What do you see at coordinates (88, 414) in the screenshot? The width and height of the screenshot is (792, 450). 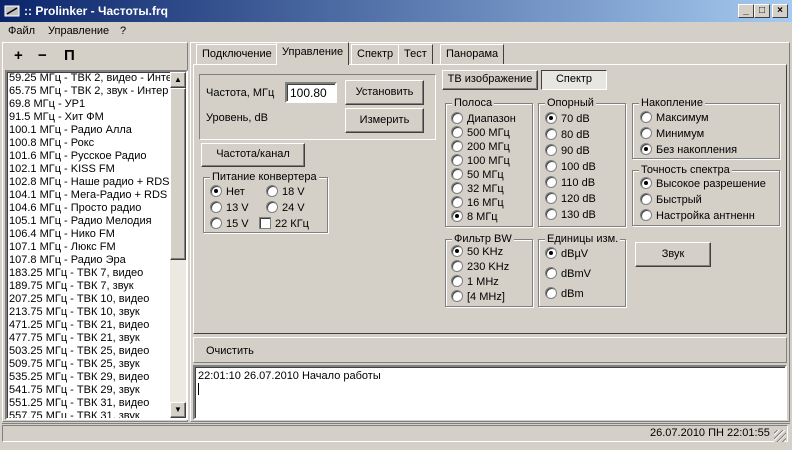 I see `list-item: 557.75 МГц - ТВК 31, звук` at bounding box center [88, 414].